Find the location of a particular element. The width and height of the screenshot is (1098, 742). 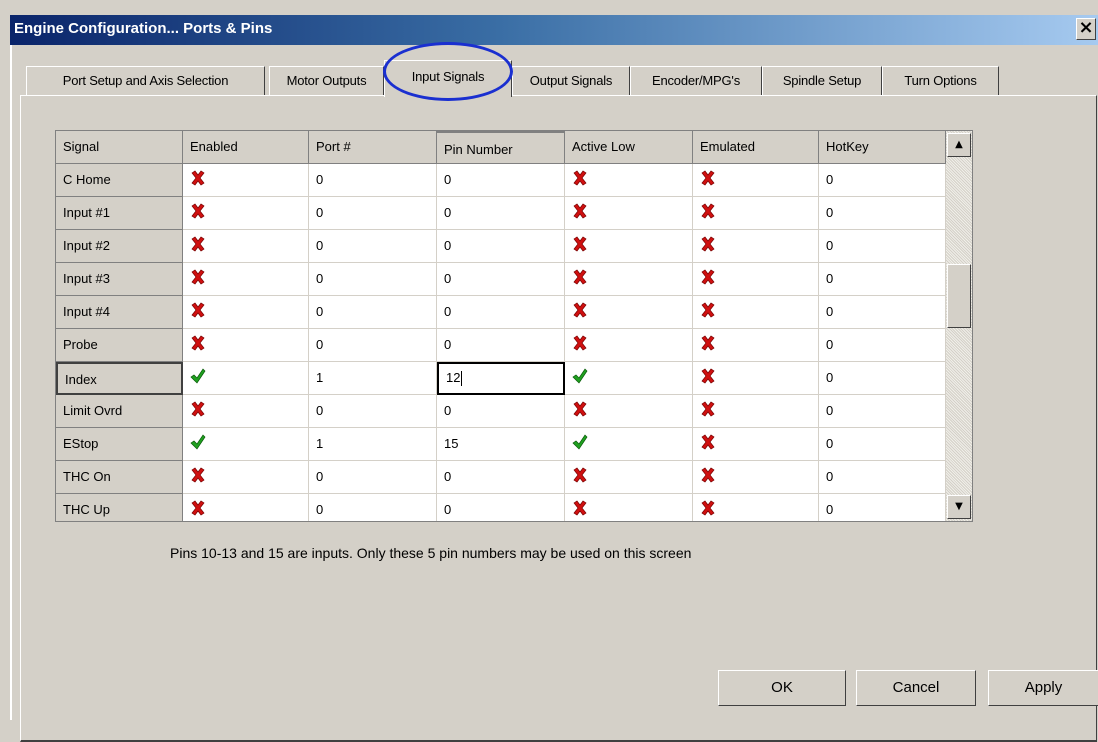

tab-motor-outputs: Motor Outputs is located at coordinates (326, 80).